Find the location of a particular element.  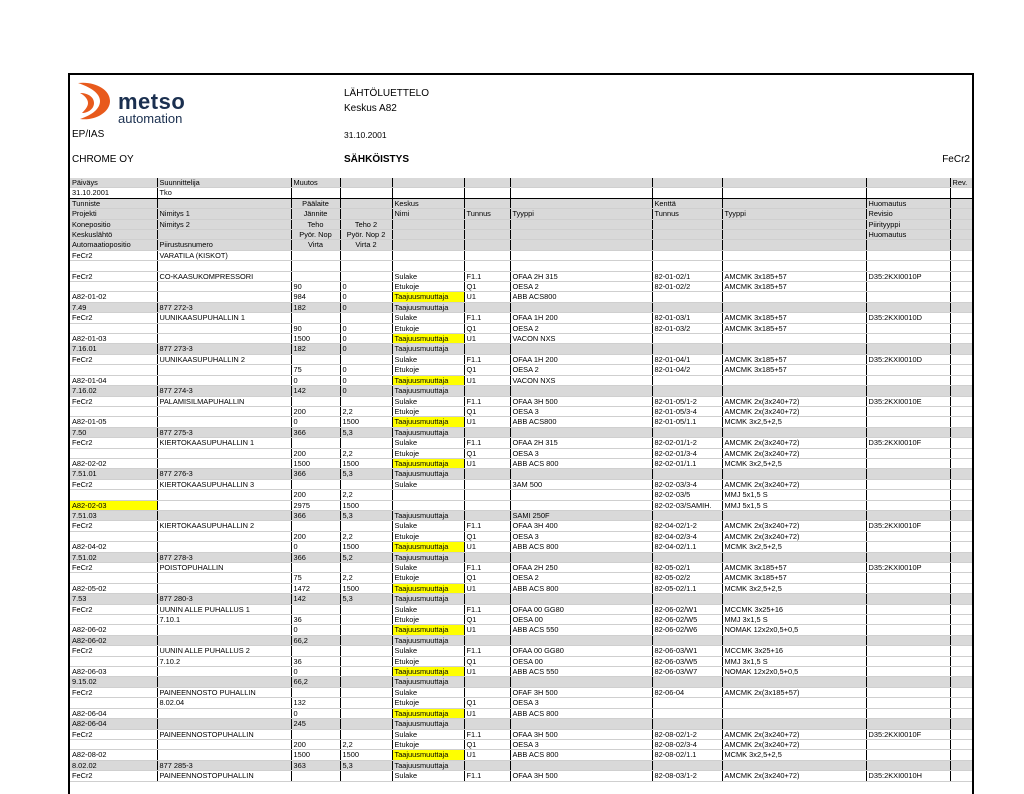

table-cell: U1 is located at coordinates (487, 755).